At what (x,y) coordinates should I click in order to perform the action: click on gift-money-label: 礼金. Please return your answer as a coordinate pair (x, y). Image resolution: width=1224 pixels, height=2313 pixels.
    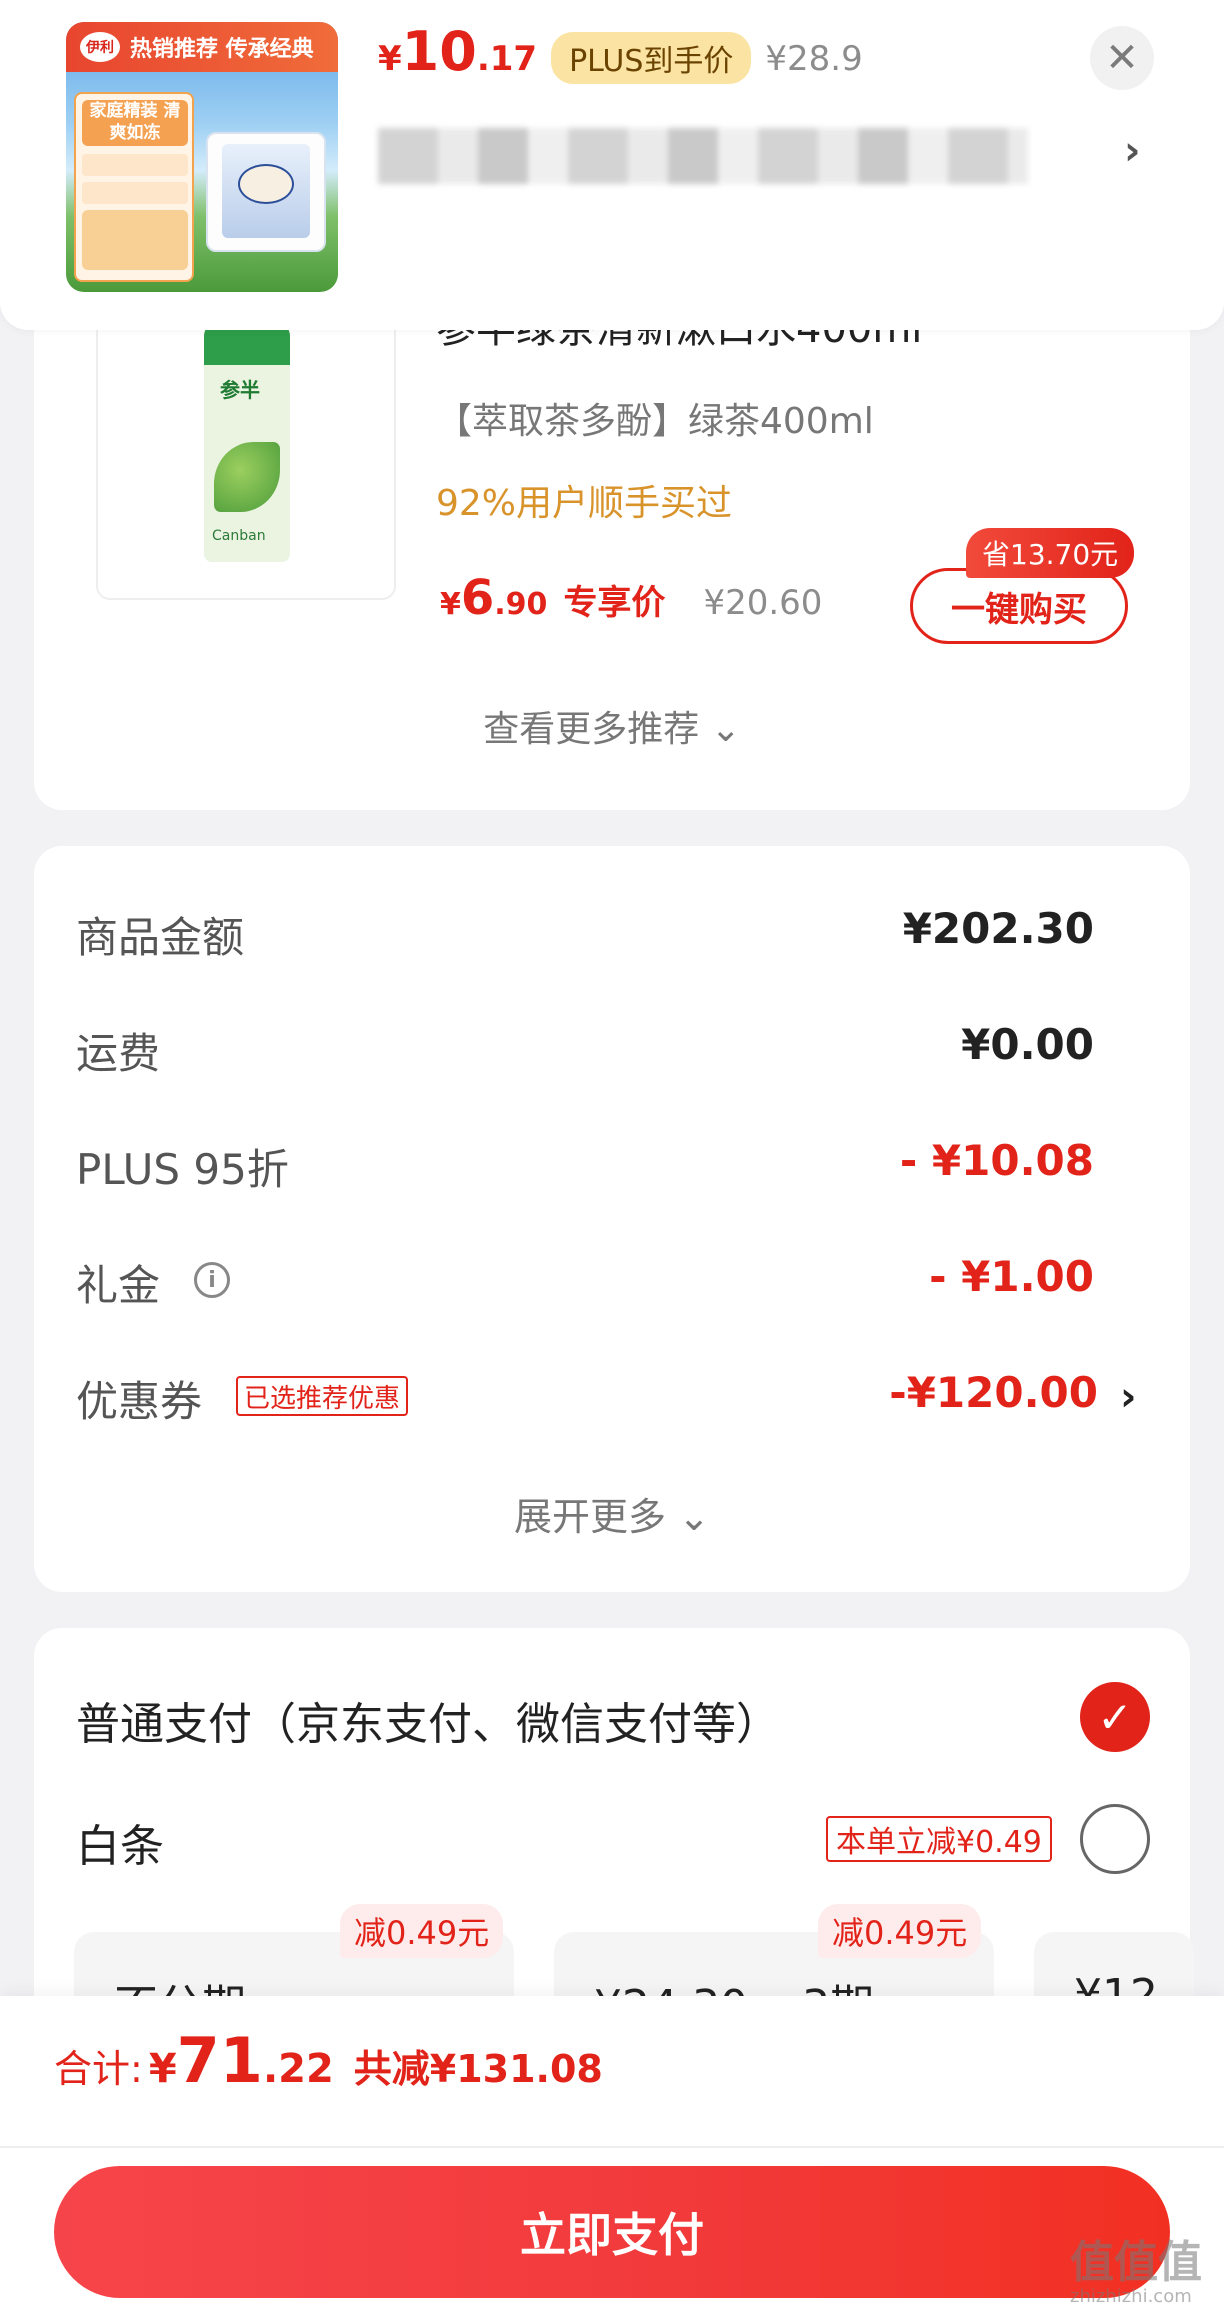
    Looking at the image, I should click on (118, 1285).